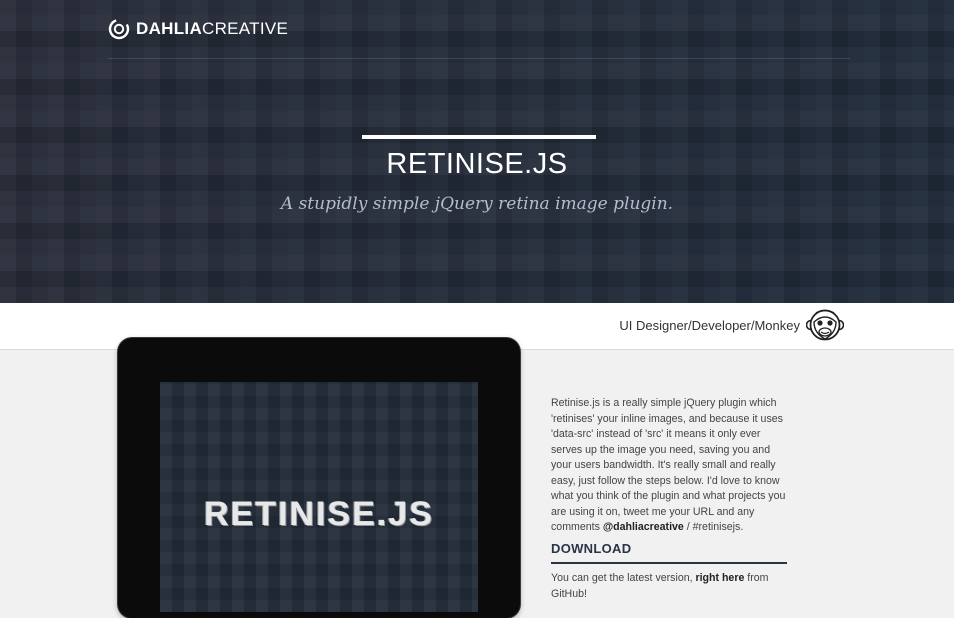 The width and height of the screenshot is (954, 618). Describe the element at coordinates (669, 563) in the screenshot. I see `download-divider` at that location.